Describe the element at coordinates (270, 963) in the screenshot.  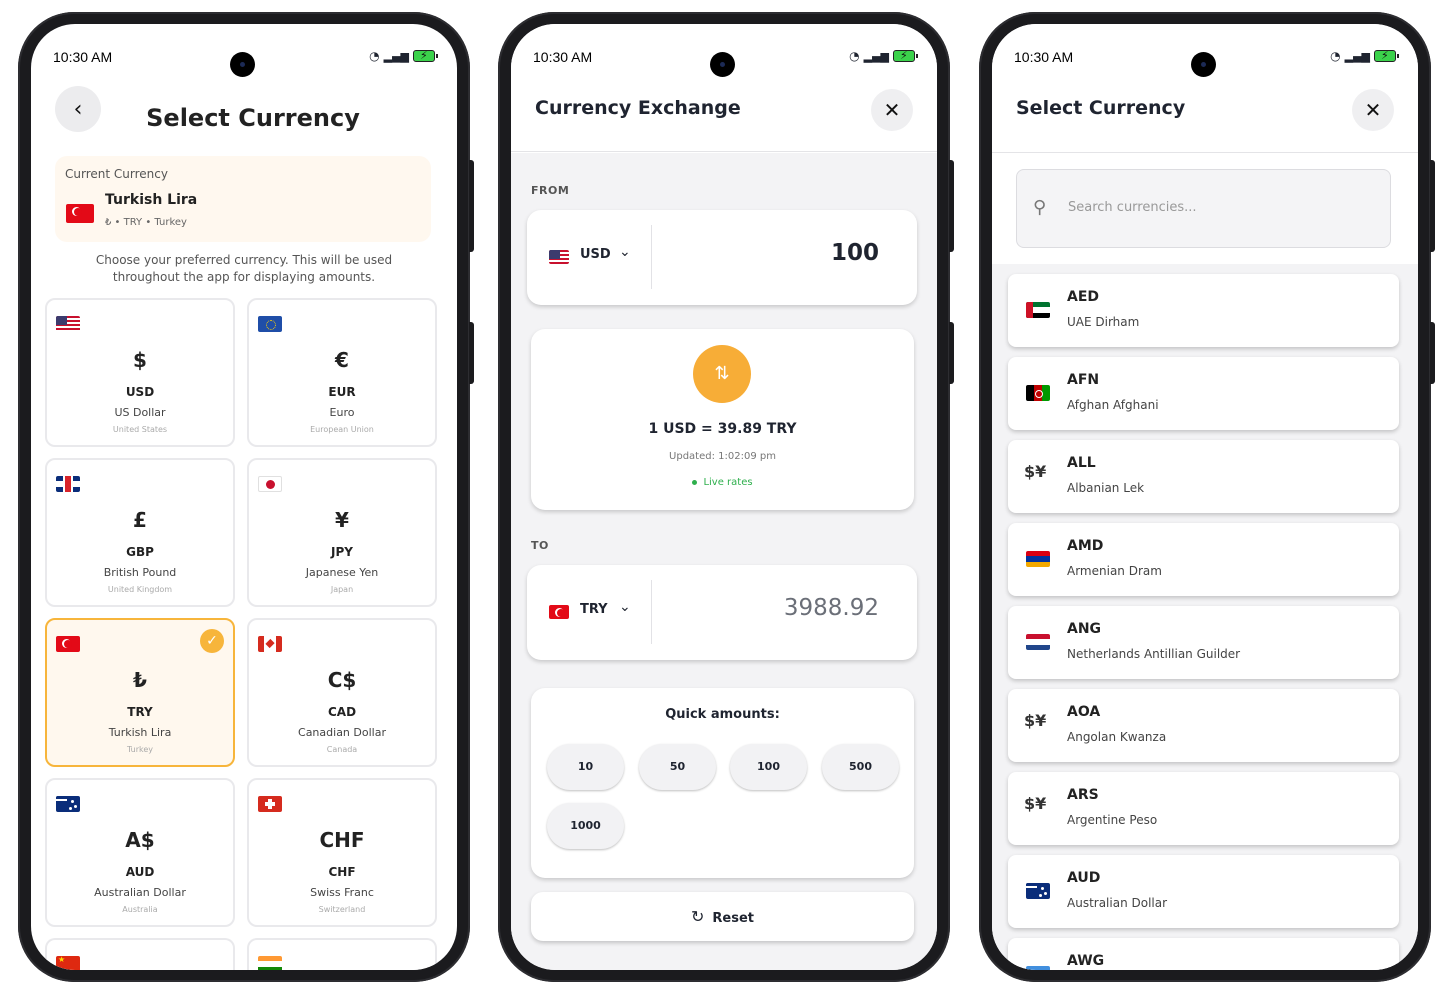
I see `india-flag-icon` at that location.